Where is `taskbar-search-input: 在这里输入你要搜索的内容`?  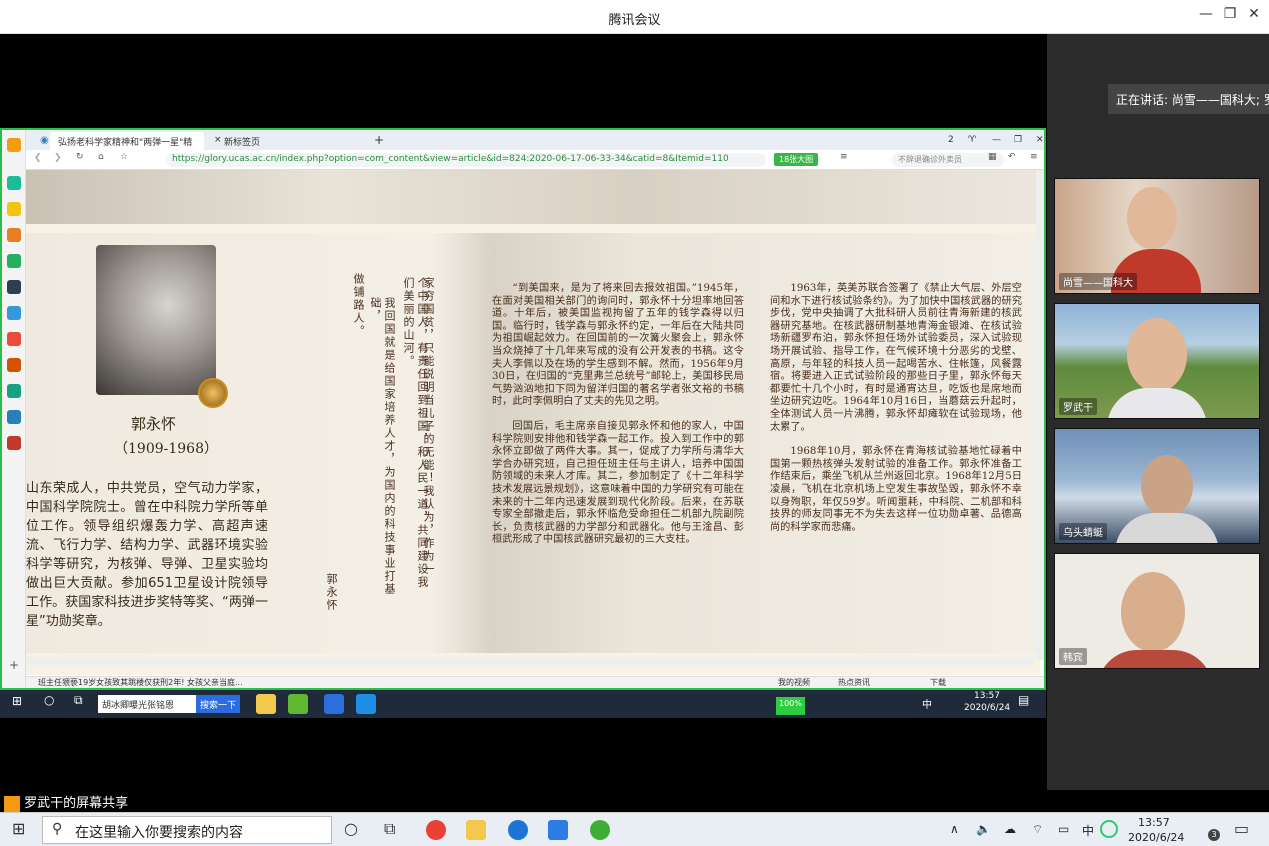 taskbar-search-input: 在这里输入你要搜索的内容 is located at coordinates (187, 830).